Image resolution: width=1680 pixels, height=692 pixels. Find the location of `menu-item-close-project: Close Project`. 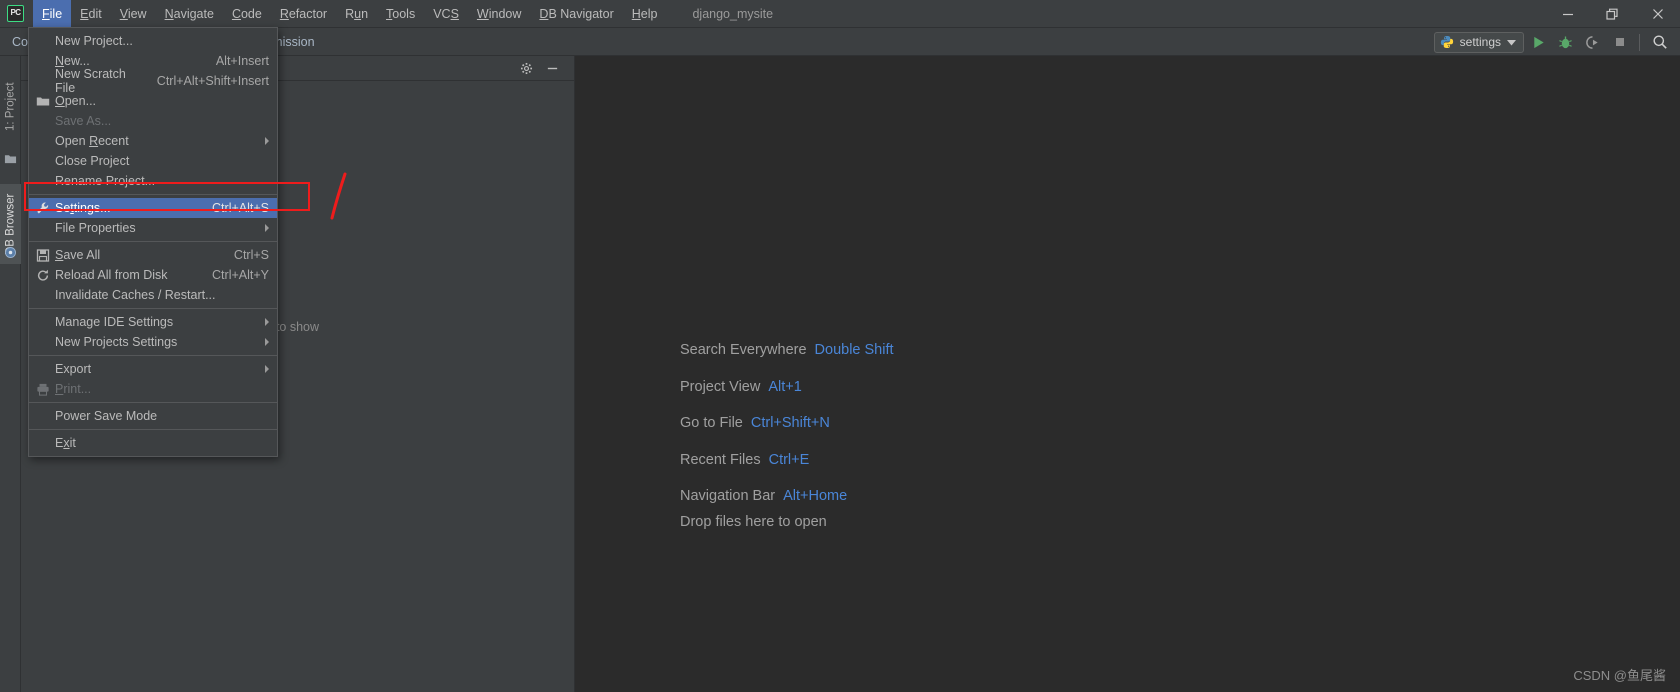

menu-item-close-project: Close Project is located at coordinates (153, 161).